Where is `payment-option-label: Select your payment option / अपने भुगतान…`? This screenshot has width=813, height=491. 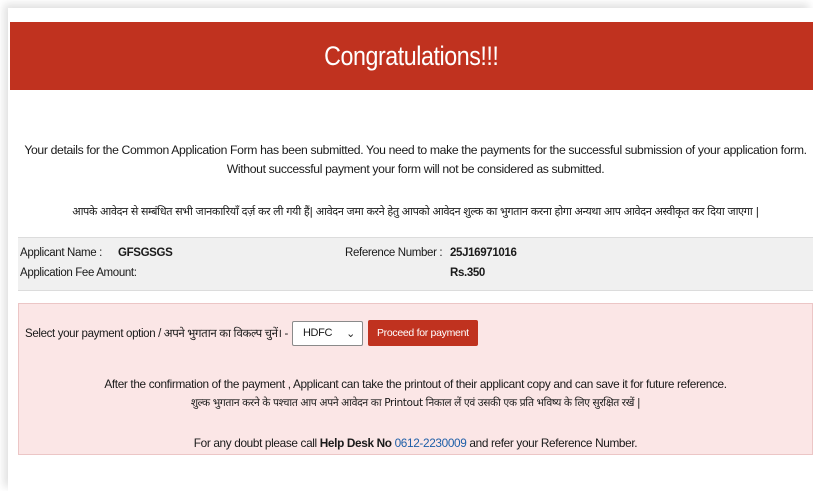
payment-option-label: Select your payment option / अपने भुगतान… is located at coordinates (156, 333).